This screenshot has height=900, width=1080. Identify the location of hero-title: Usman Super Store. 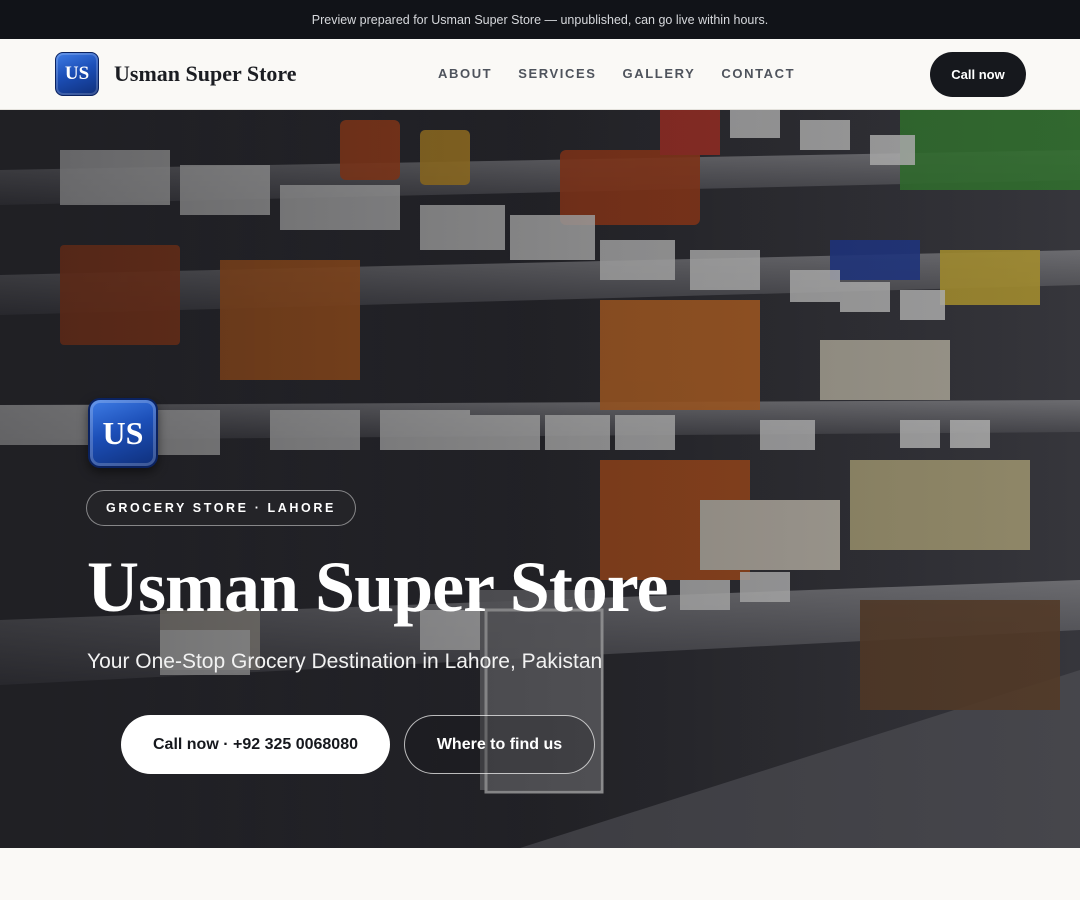
(377, 587).